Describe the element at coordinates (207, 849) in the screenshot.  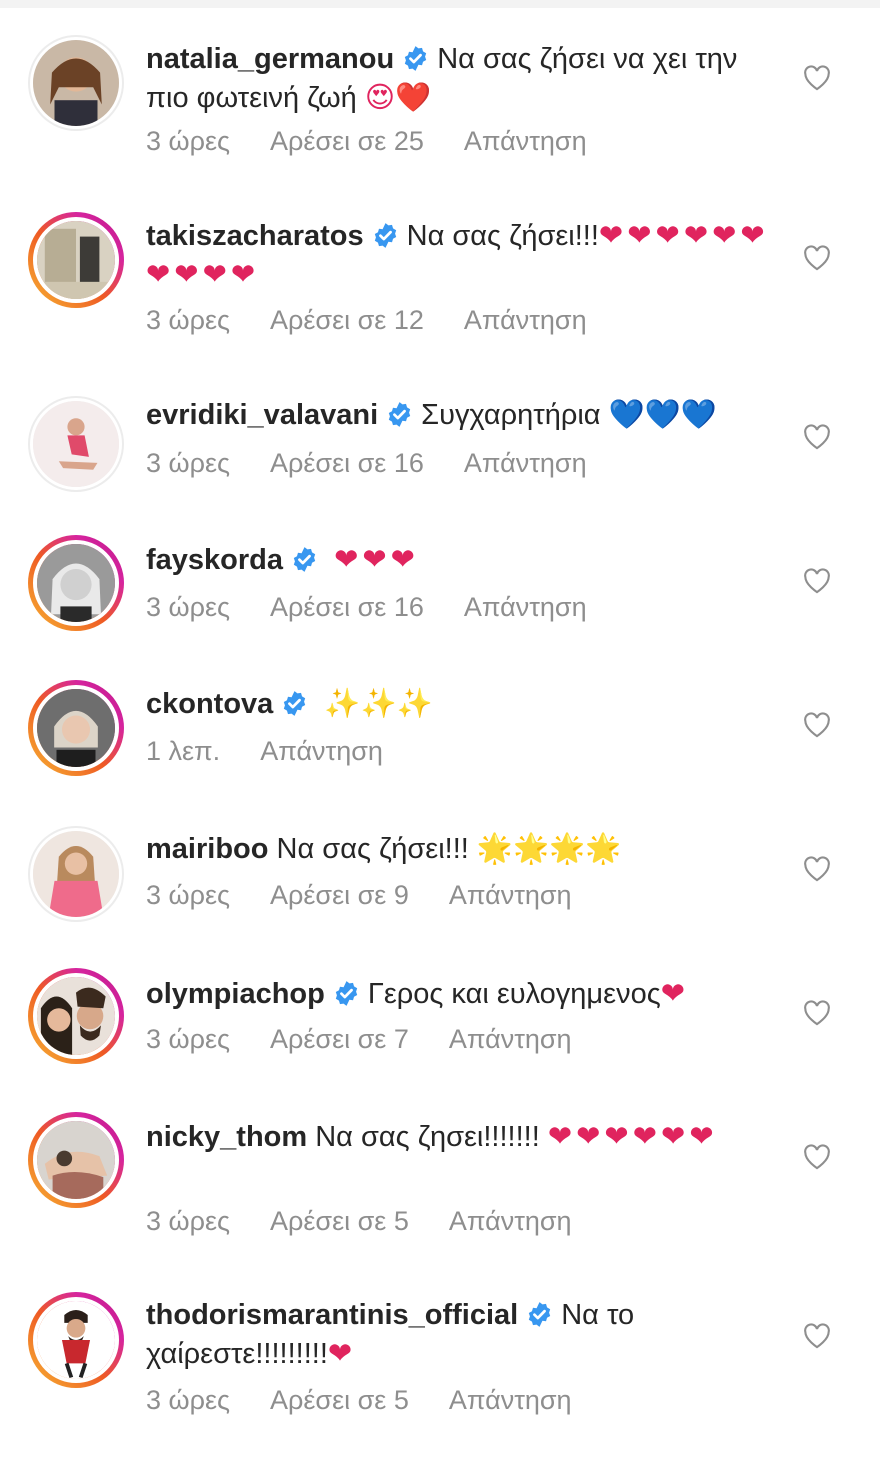
I see `username: mairiboo` at that location.